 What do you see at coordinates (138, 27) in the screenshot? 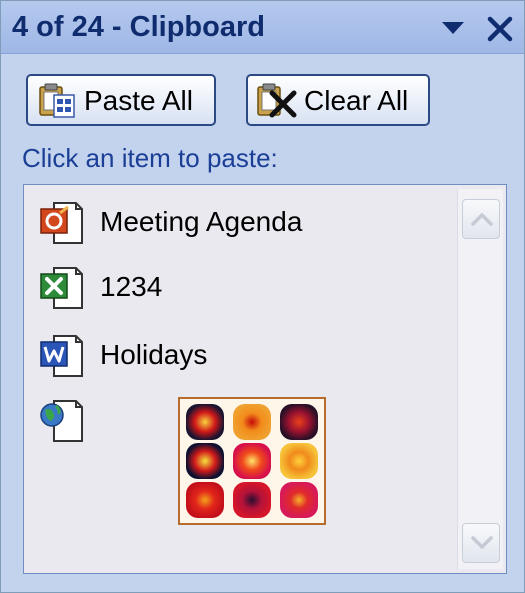
I see `task-pane-title: 4 of 24 - Clipboard` at bounding box center [138, 27].